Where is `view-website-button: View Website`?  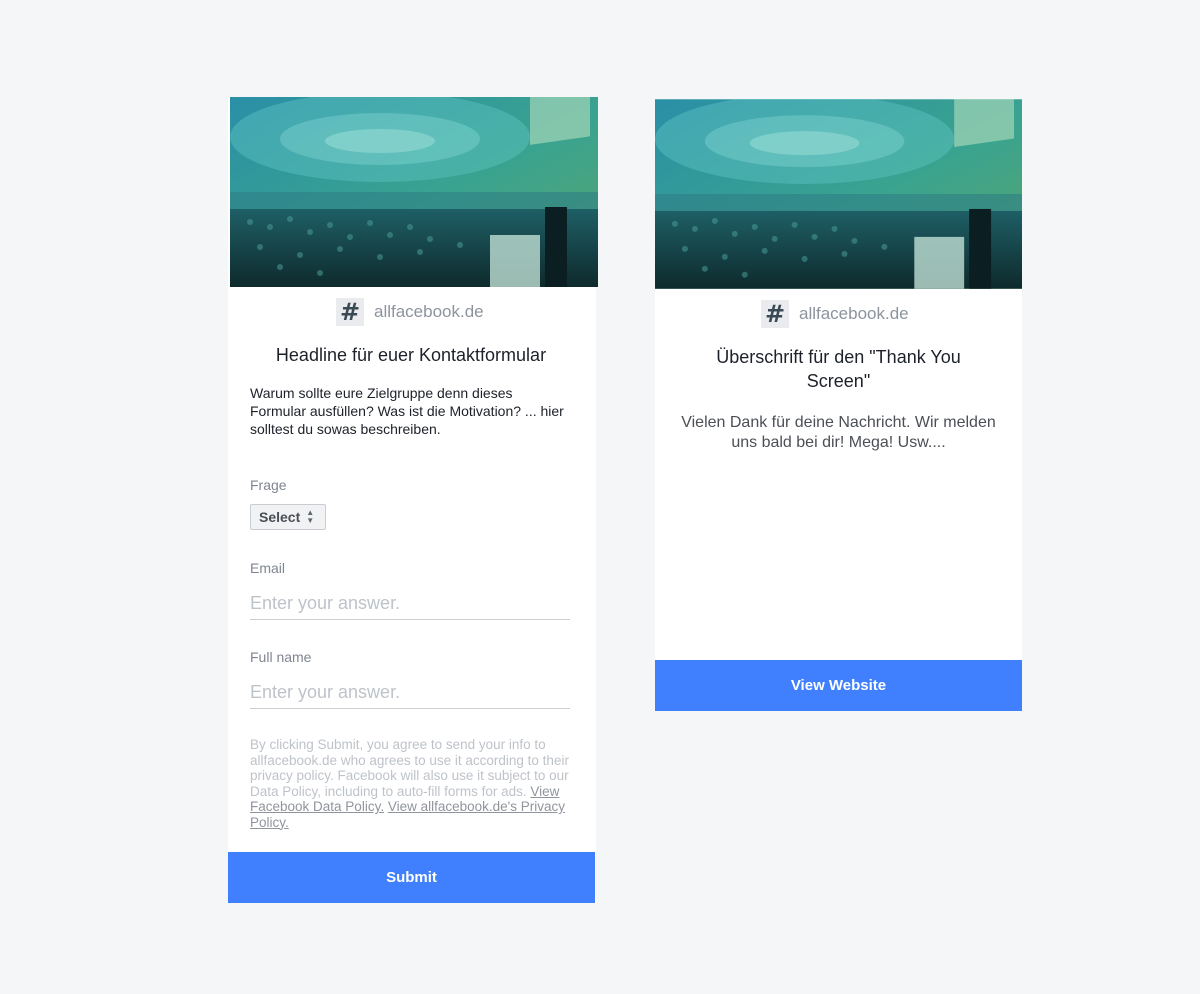 view-website-button: View Website is located at coordinates (838, 685).